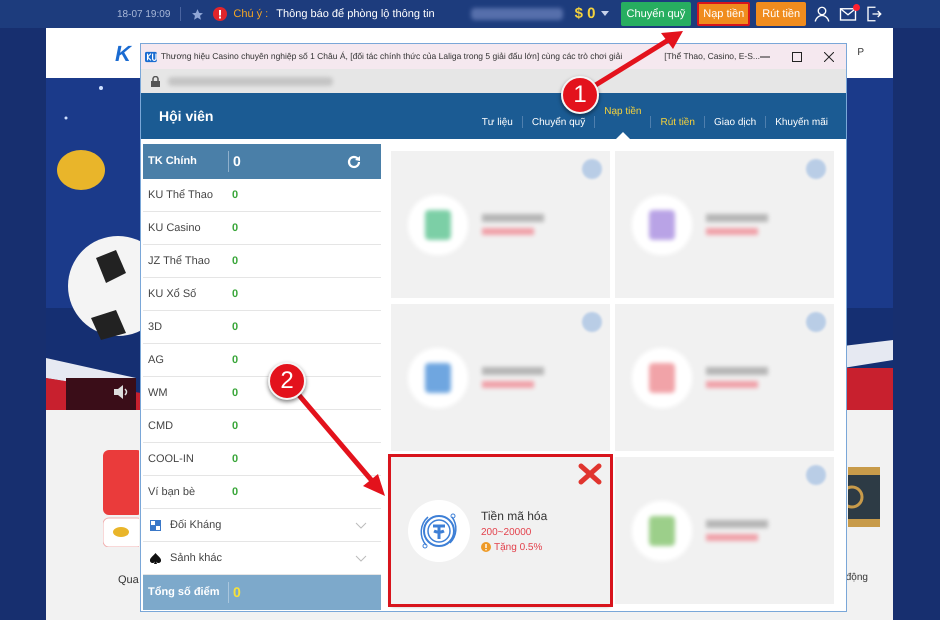 Image resolution: width=940 pixels, height=620 pixels. Describe the element at coordinates (355, 14) in the screenshot. I see `notice-text: Thông báo để phòng lộ thông tin` at that location.